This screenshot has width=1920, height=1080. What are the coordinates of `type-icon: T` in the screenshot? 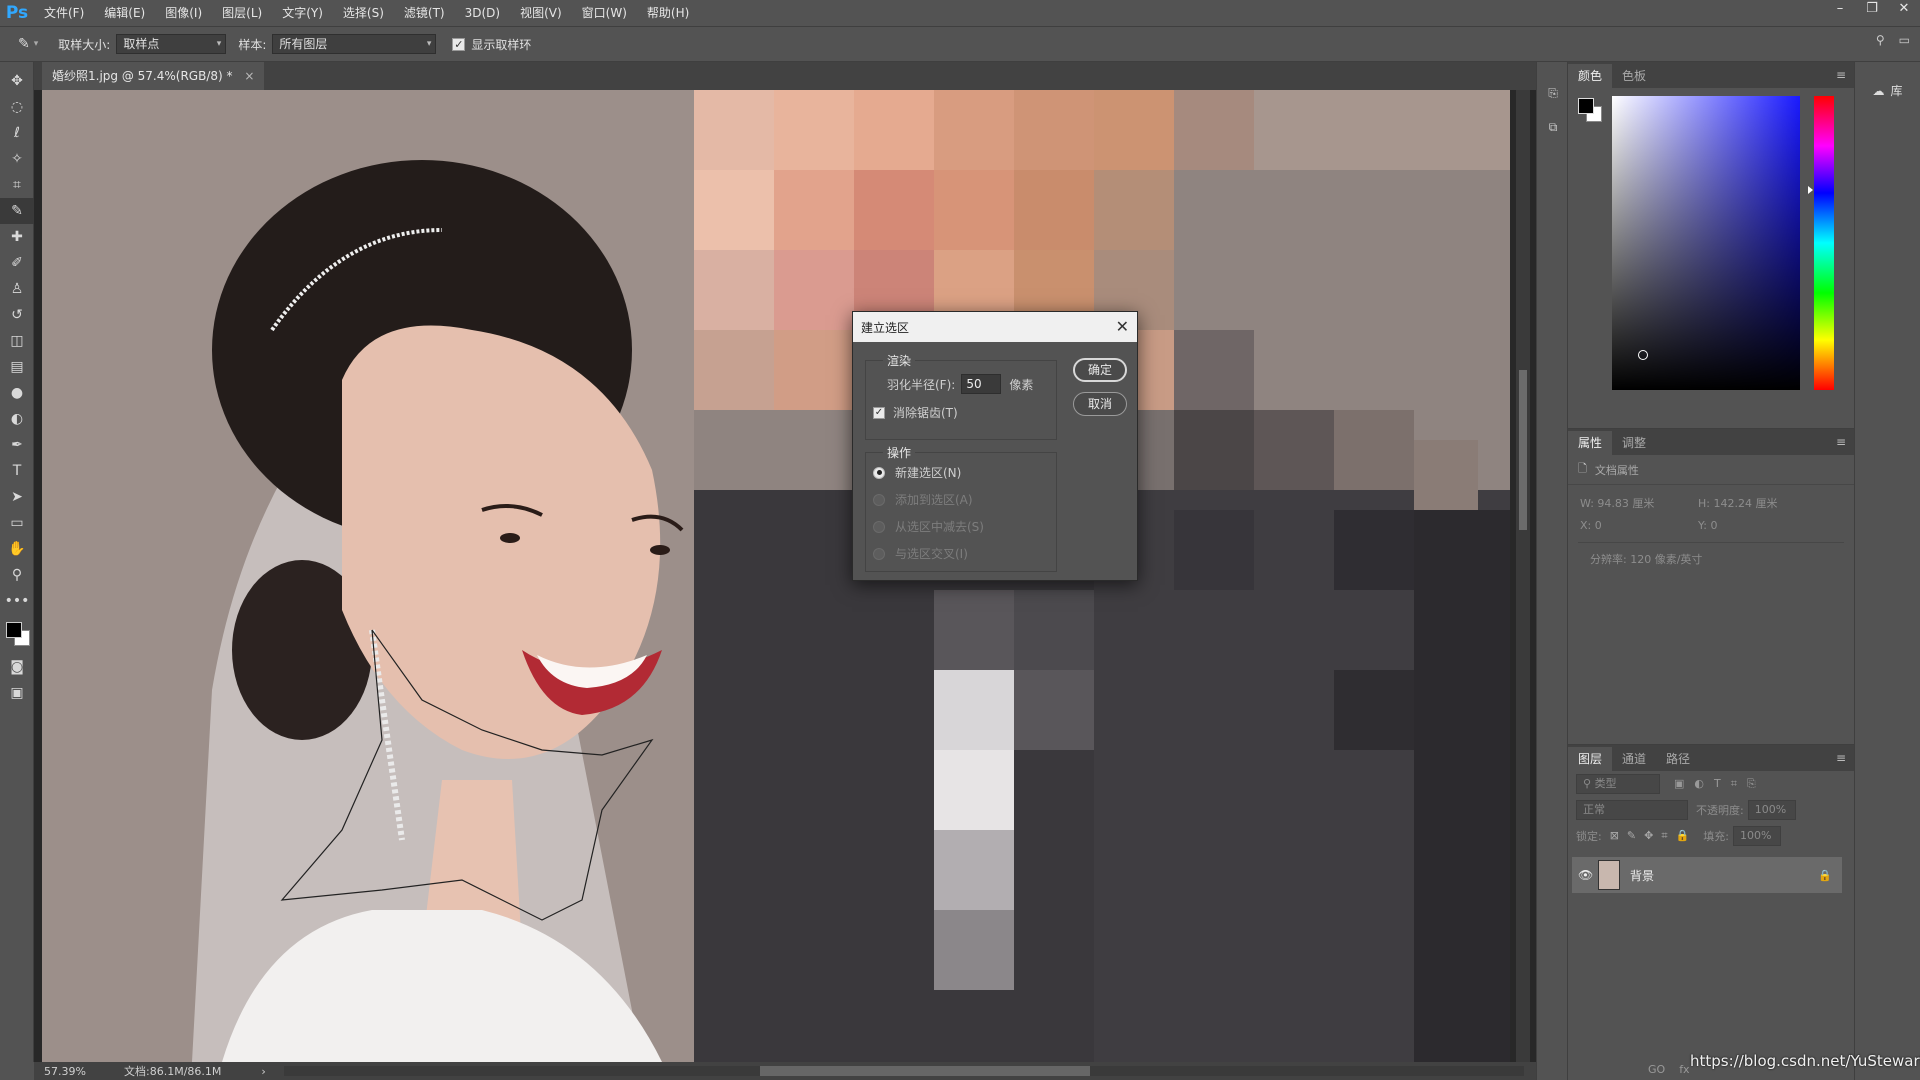 It's located at (17, 471).